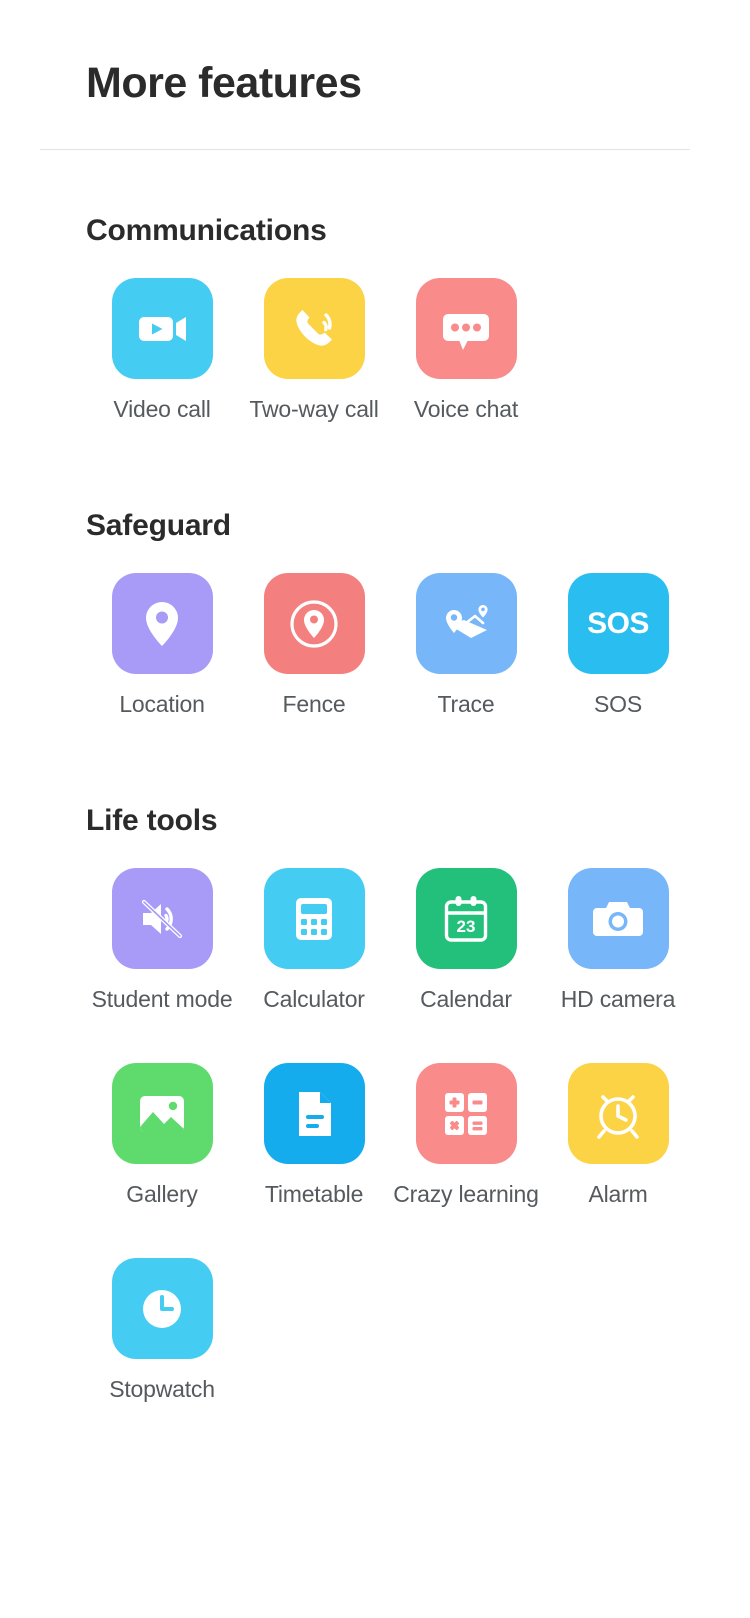 The width and height of the screenshot is (750, 1618). What do you see at coordinates (314, 623) in the screenshot?
I see `pin-in-circle-icon` at bounding box center [314, 623].